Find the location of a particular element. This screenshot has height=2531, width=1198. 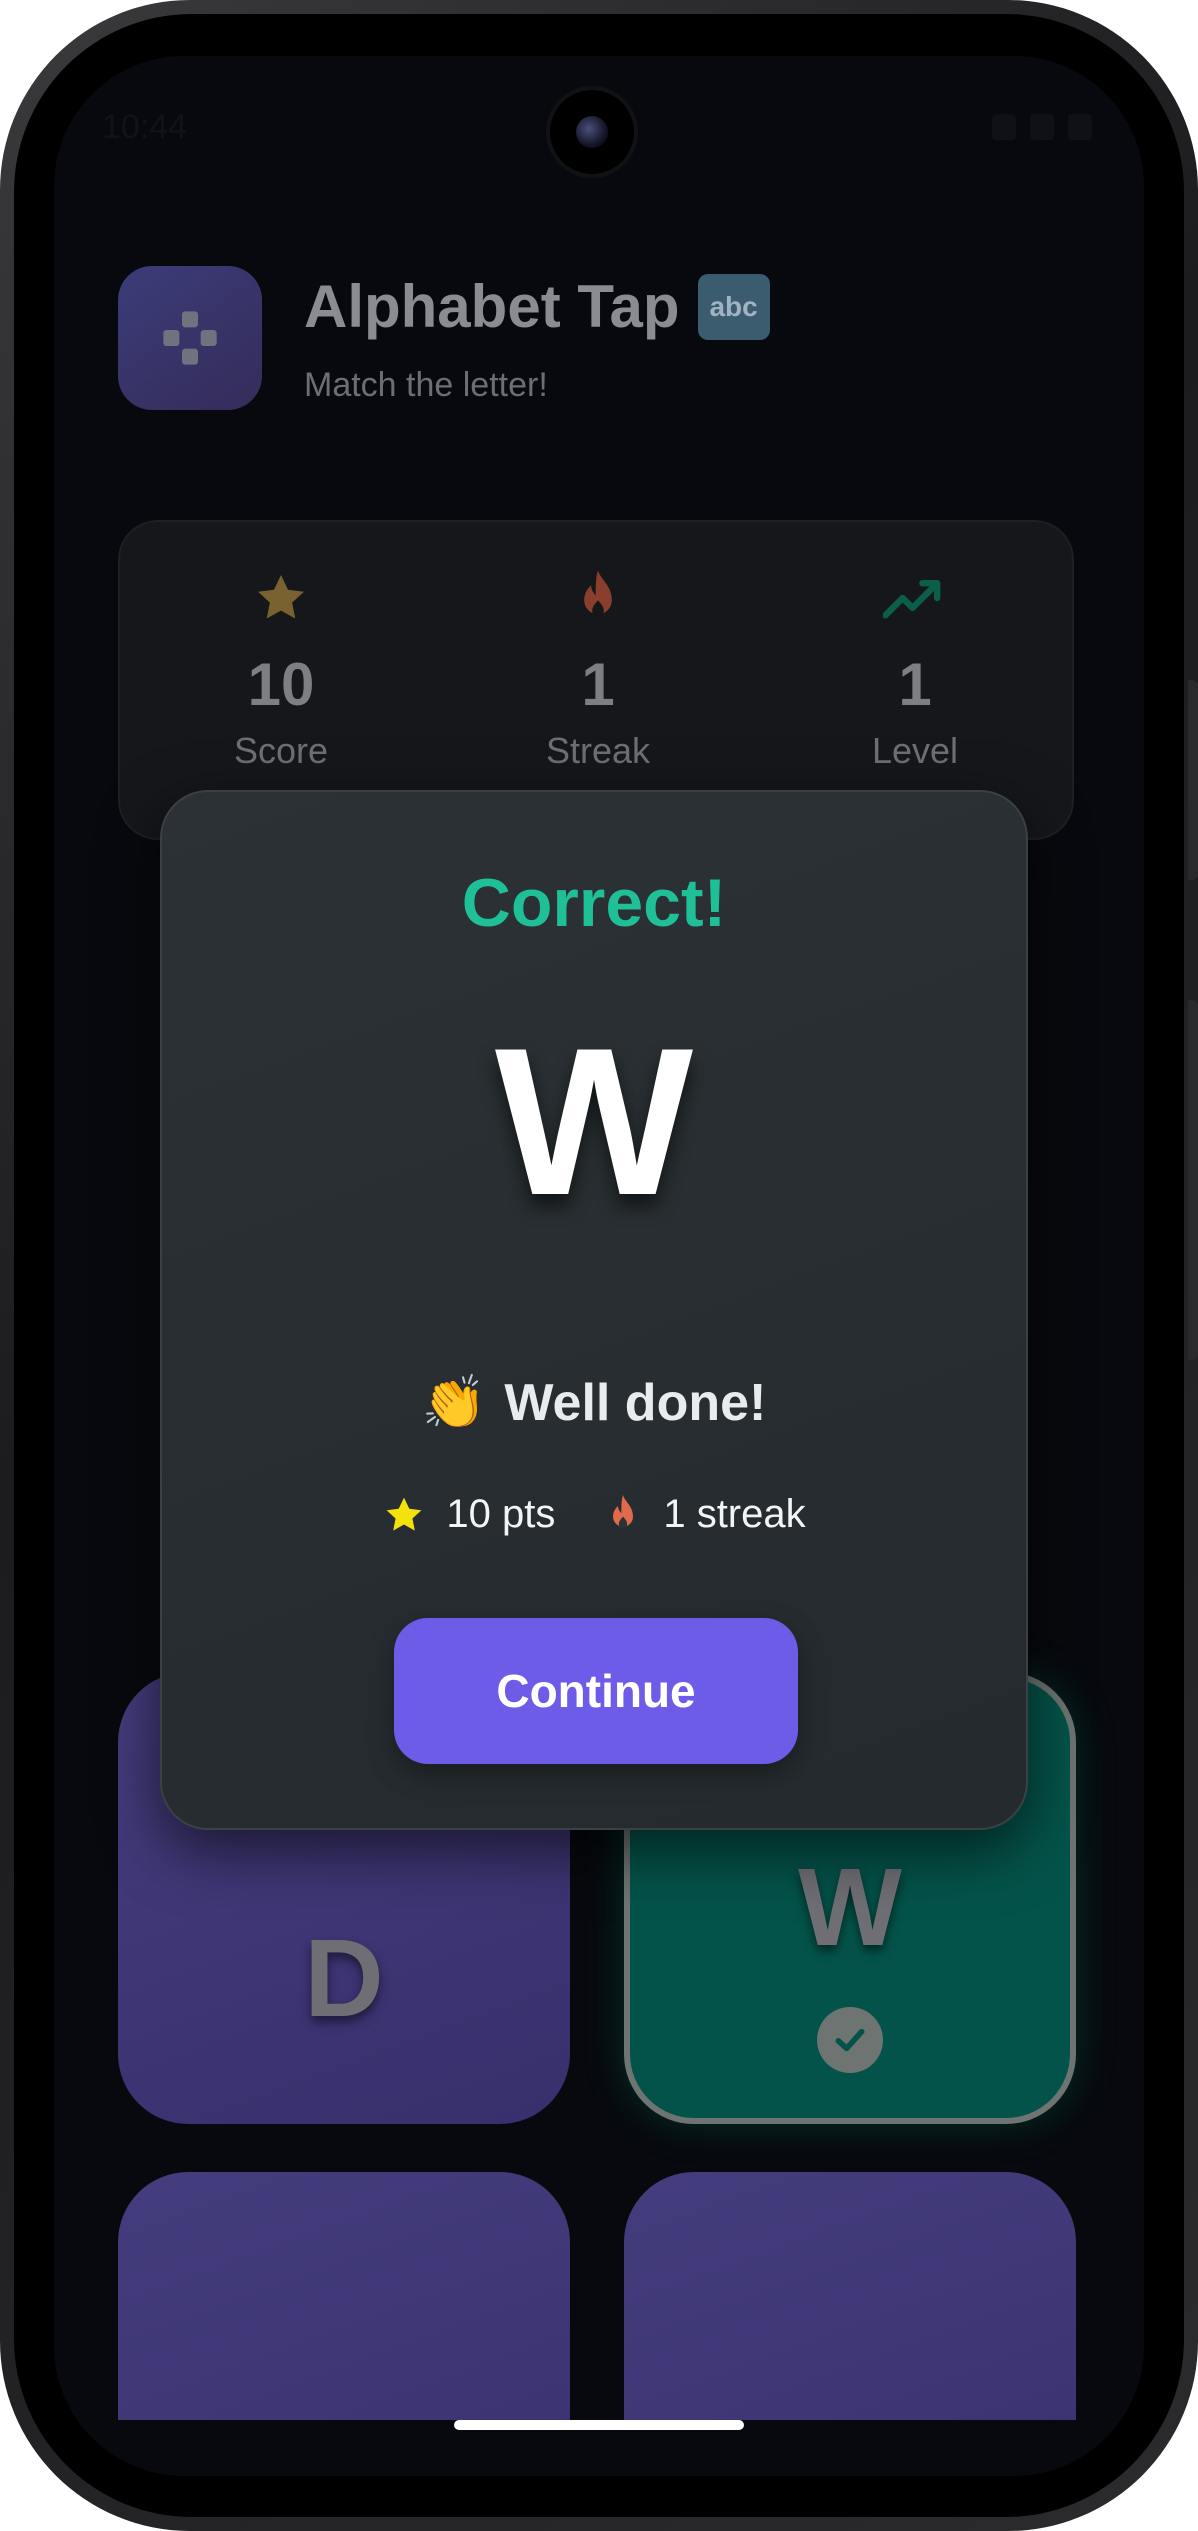

clapping-hands-icon: 👏 is located at coordinates (454, 1403).